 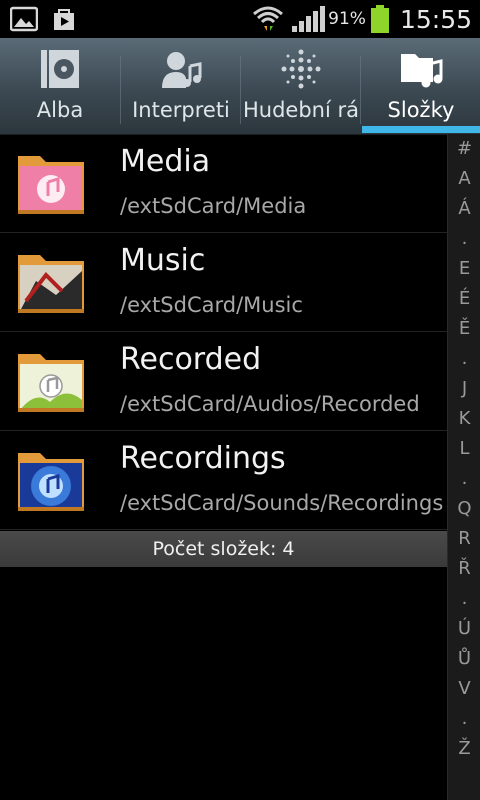 What do you see at coordinates (464, 299) in the screenshot?
I see `index-letter: É` at bounding box center [464, 299].